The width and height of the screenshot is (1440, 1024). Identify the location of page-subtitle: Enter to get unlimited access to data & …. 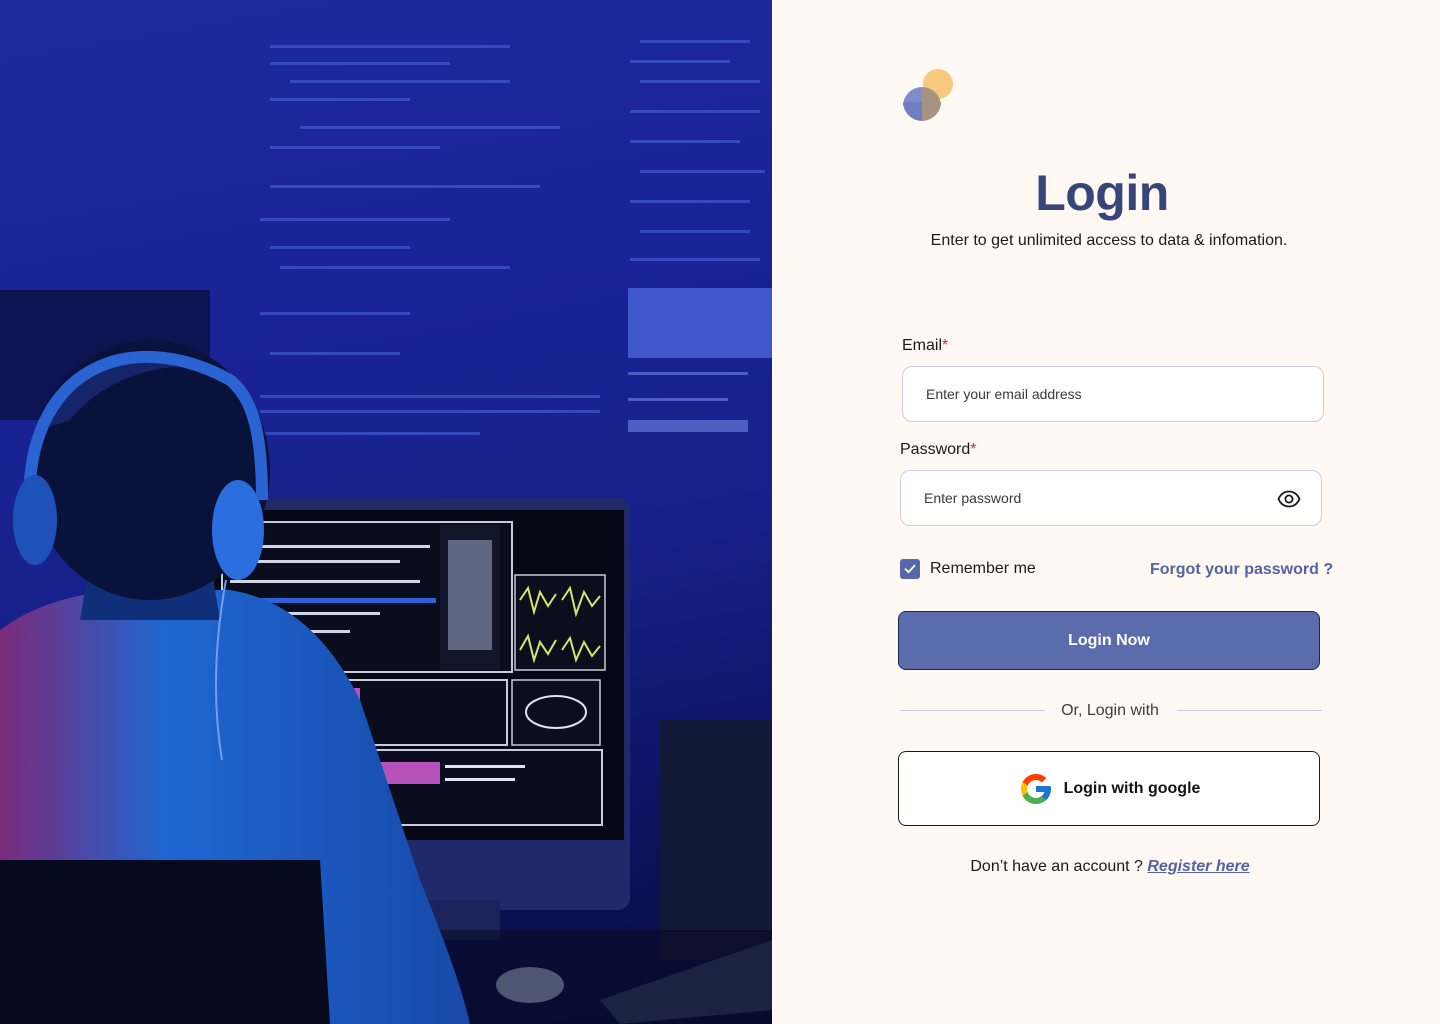
(1109, 240).